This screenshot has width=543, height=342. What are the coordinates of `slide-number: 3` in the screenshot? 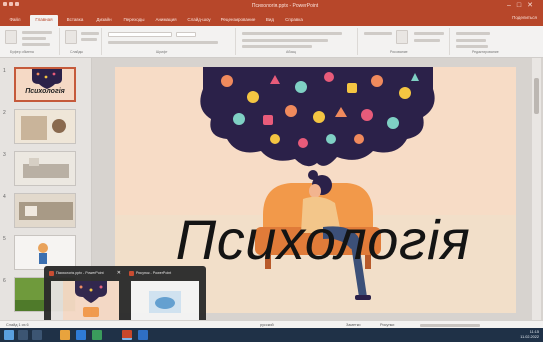 It's located at (4, 155).